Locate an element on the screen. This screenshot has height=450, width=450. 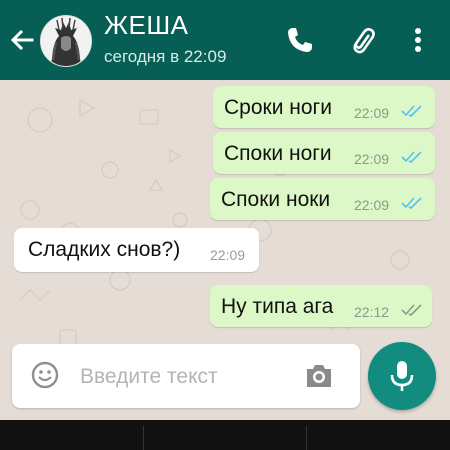
message-bubble-outgoing: Споки ноги 22:09 is located at coordinates (324, 153).